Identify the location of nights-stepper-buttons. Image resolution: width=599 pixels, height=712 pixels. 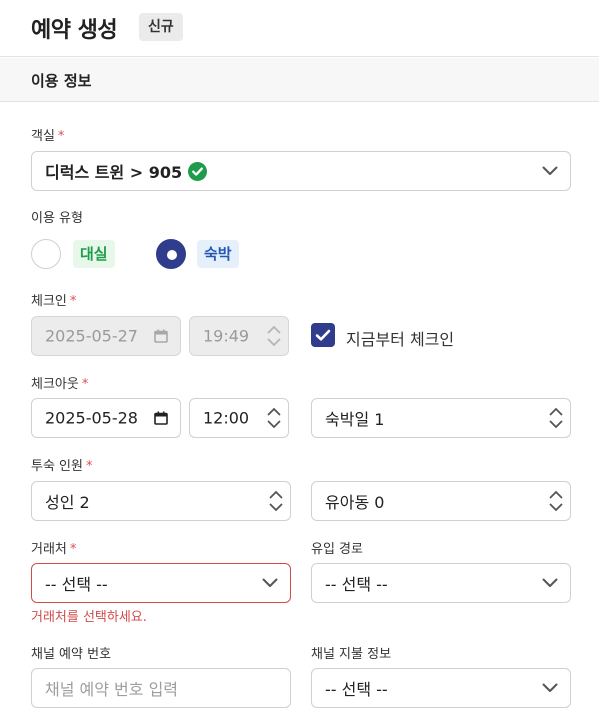
(556, 418).